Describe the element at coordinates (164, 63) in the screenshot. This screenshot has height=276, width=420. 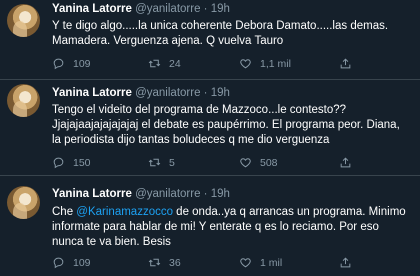
I see `retweet-button: 24` at that location.